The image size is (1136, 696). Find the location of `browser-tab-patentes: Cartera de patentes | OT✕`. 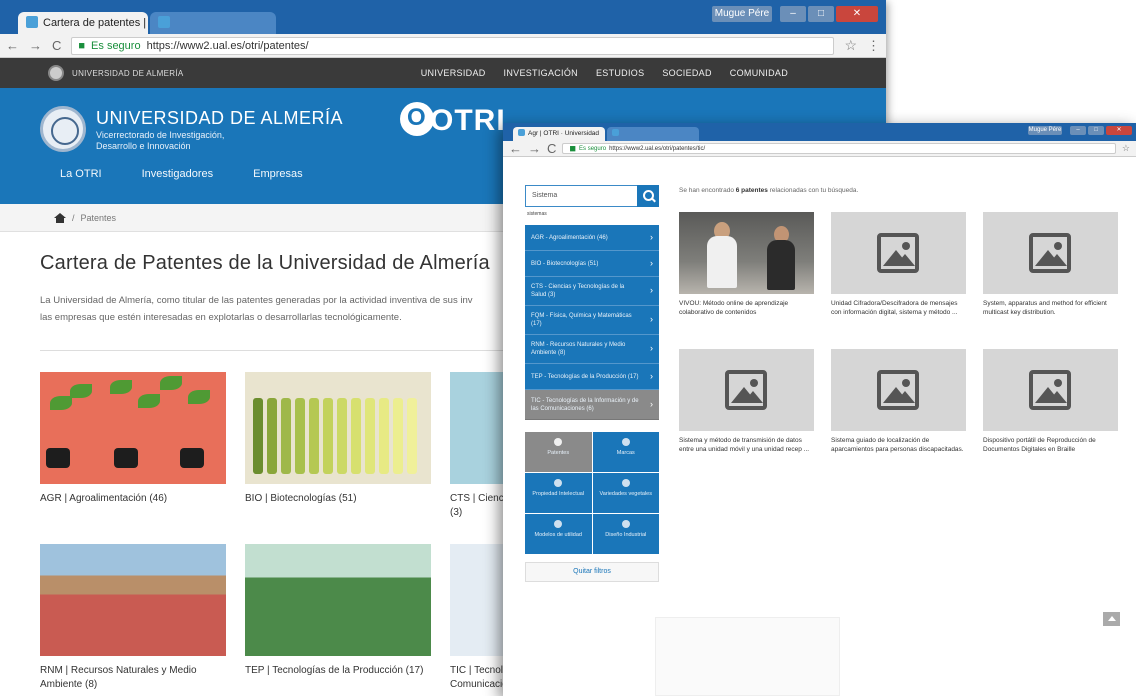

browser-tab-patentes: Cartera de patentes | OT✕ is located at coordinates (83, 23).